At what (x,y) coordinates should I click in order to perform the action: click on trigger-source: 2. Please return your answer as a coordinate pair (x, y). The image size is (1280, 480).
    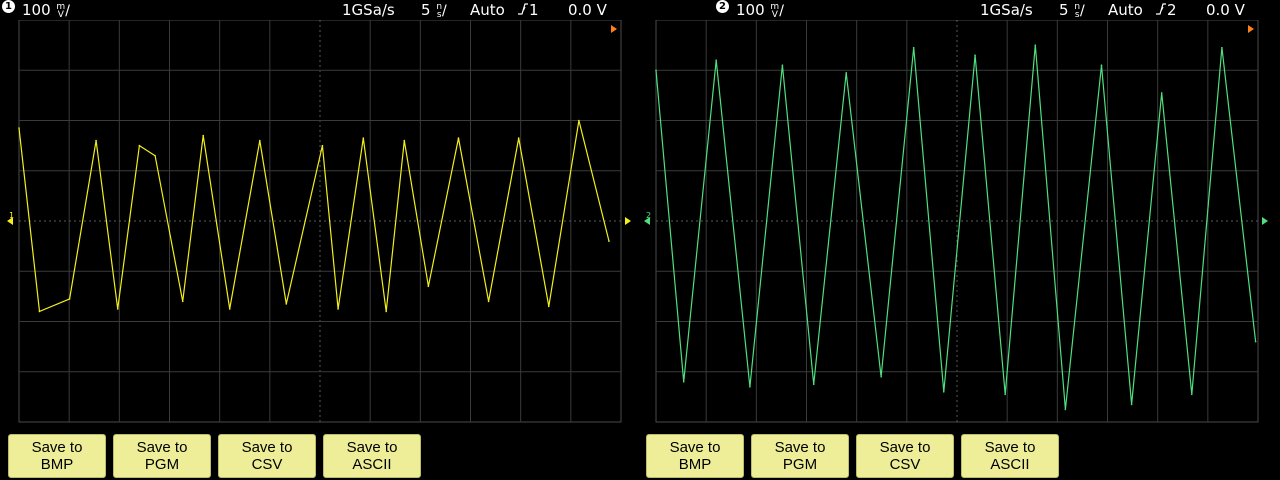
    Looking at the image, I should click on (1172, 10).